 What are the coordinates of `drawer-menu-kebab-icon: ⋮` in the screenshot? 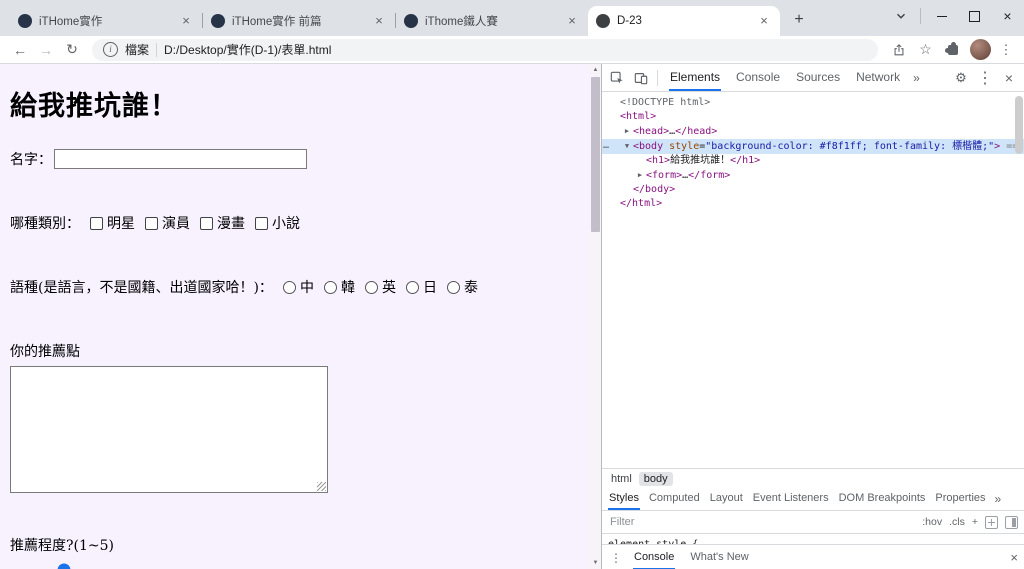 It's located at (616, 558).